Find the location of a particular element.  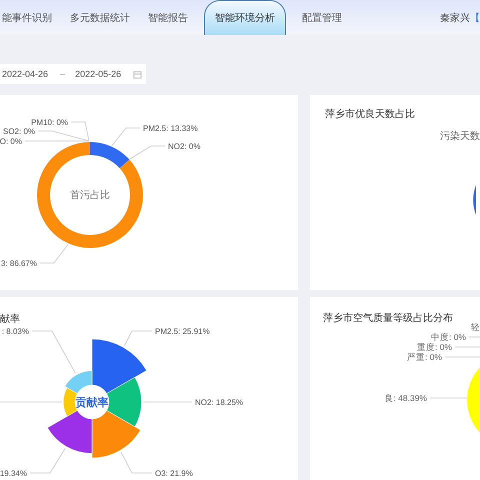

chart-label: : 8.03% is located at coordinates (15, 331).